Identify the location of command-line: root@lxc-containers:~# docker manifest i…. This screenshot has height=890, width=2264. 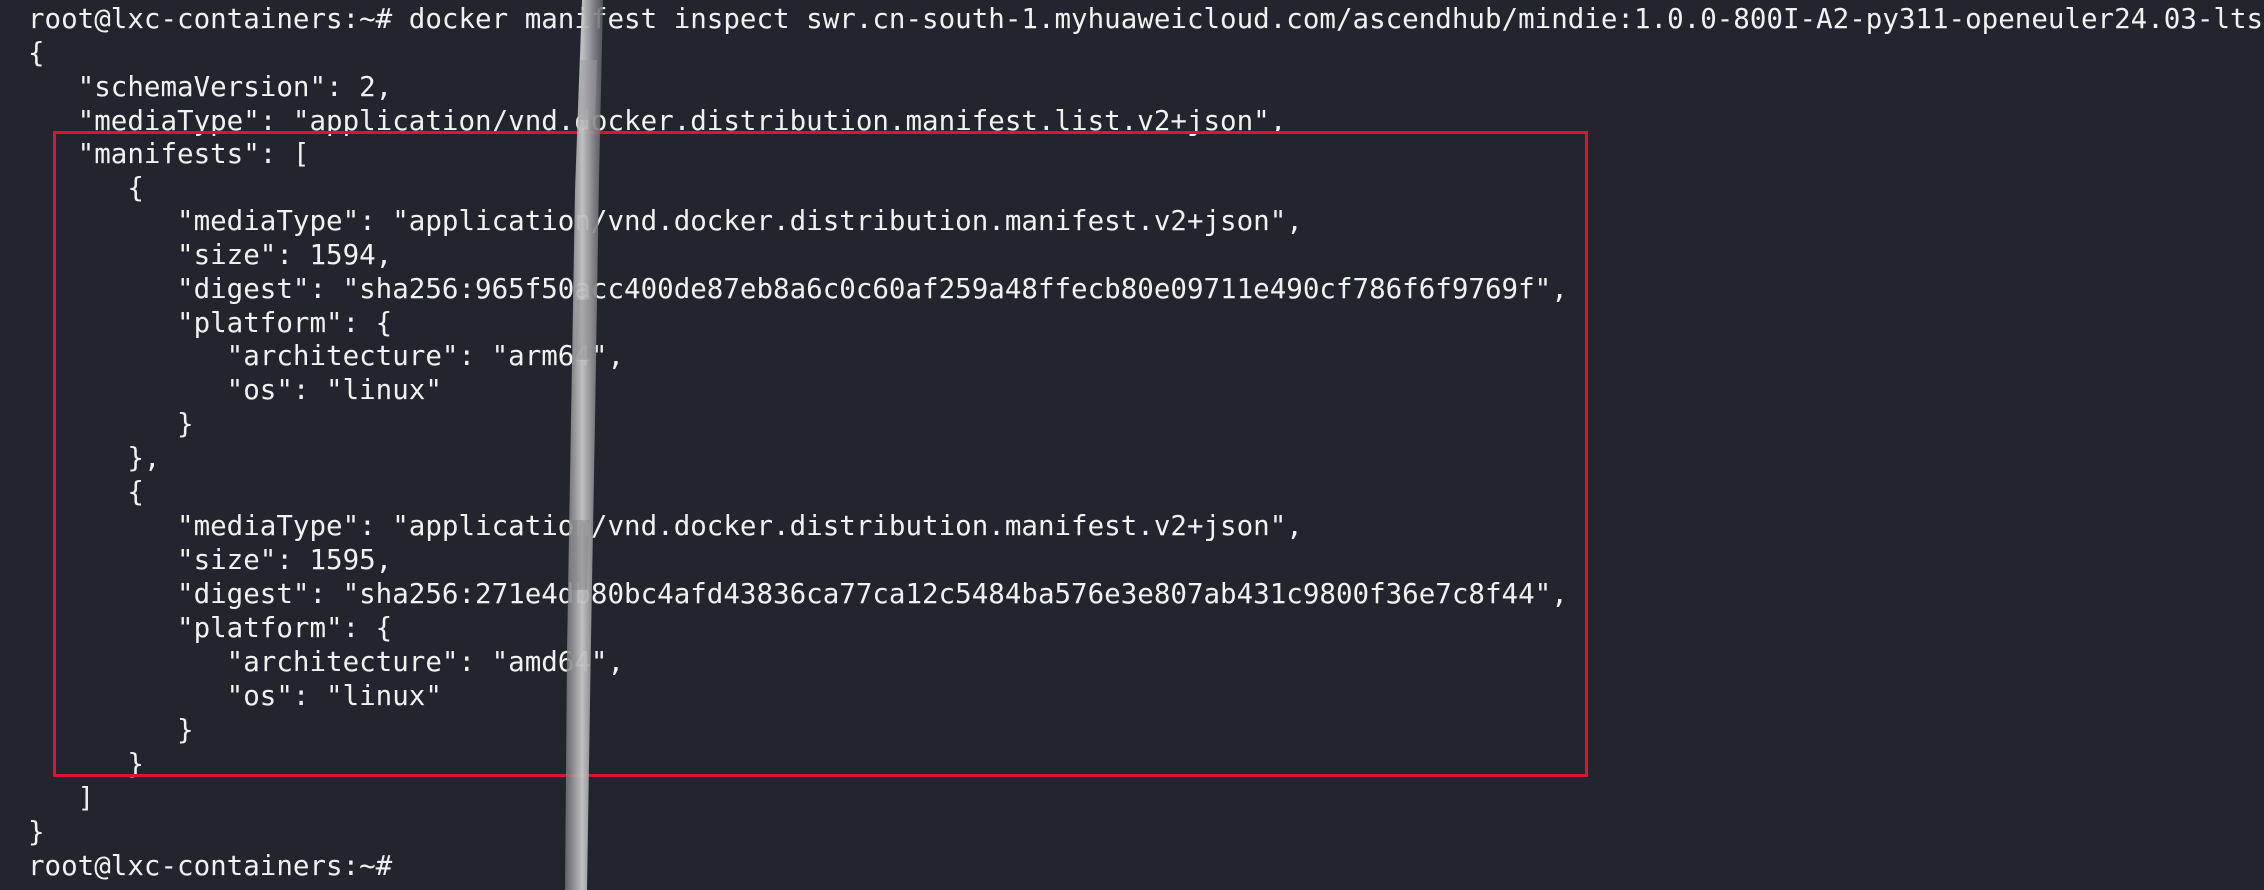
(1146, 19).